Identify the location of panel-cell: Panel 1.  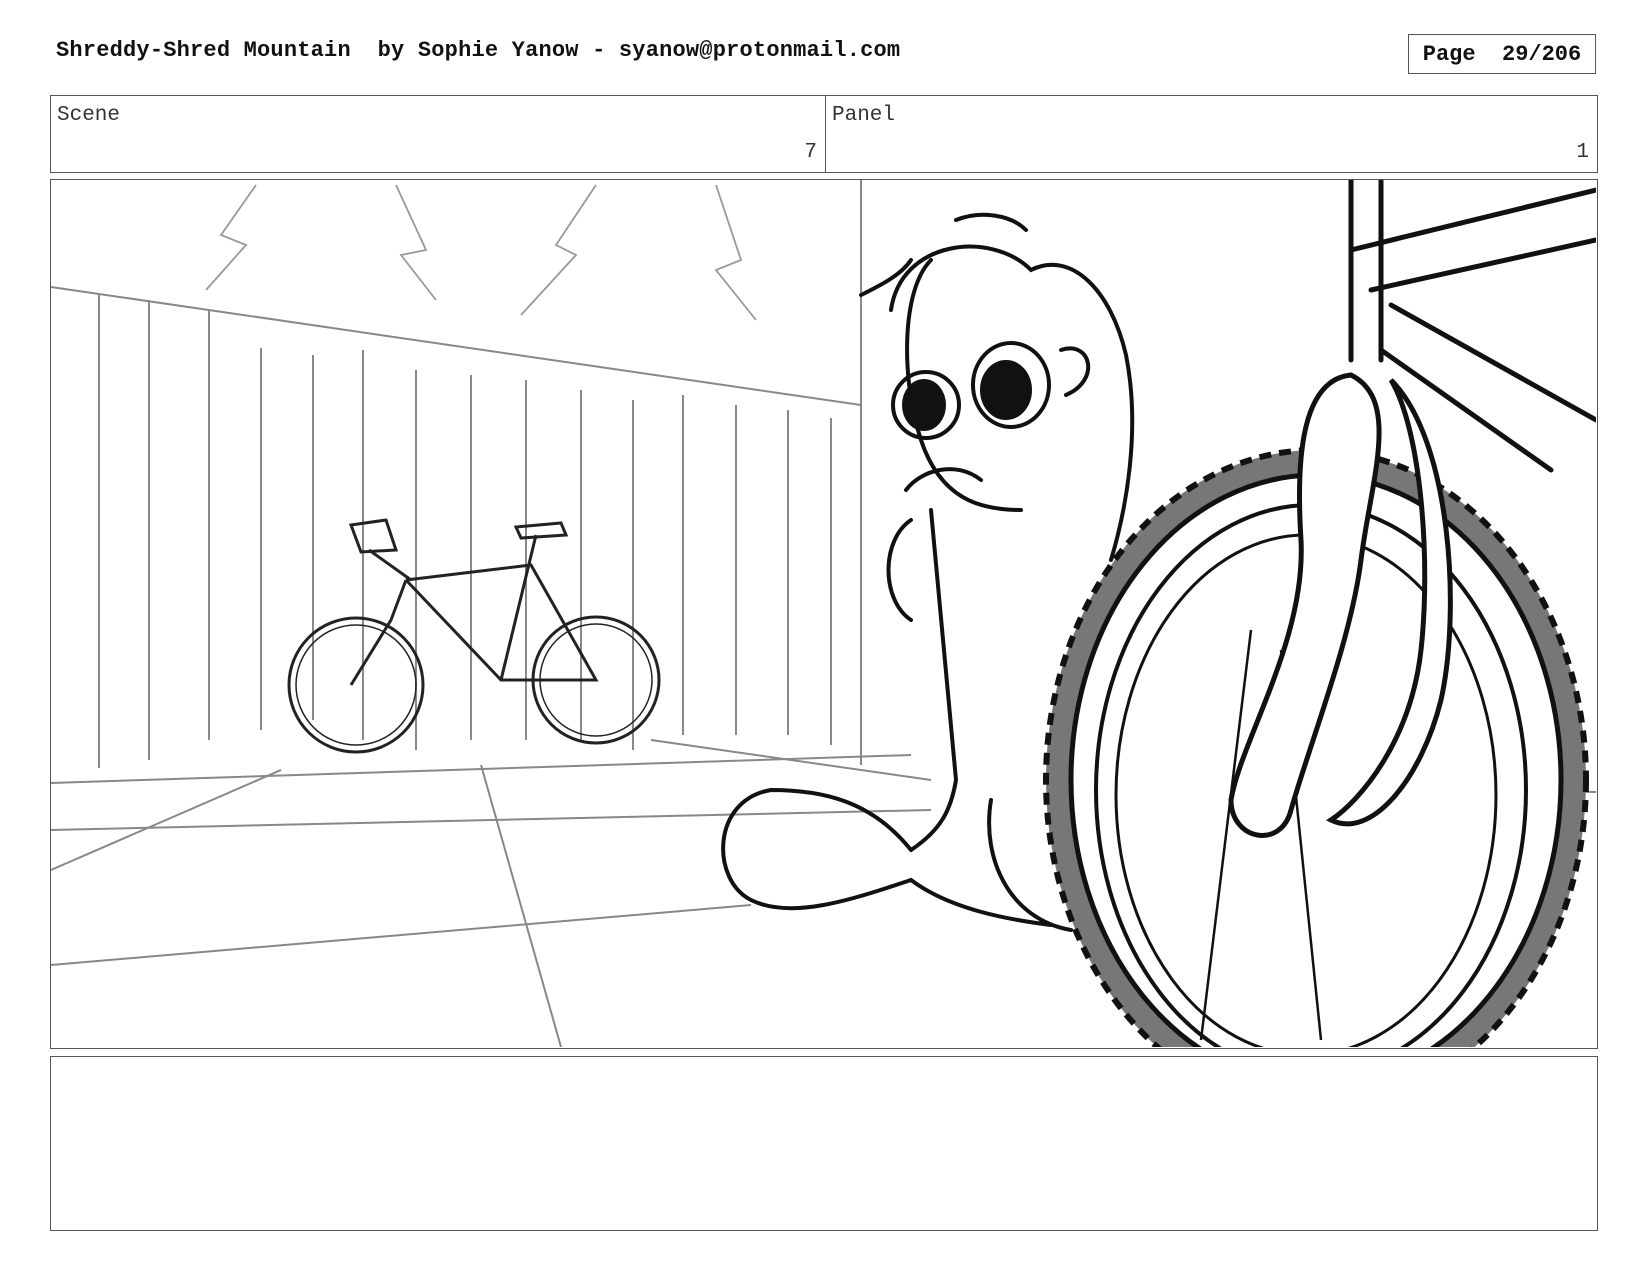
(1211, 134).